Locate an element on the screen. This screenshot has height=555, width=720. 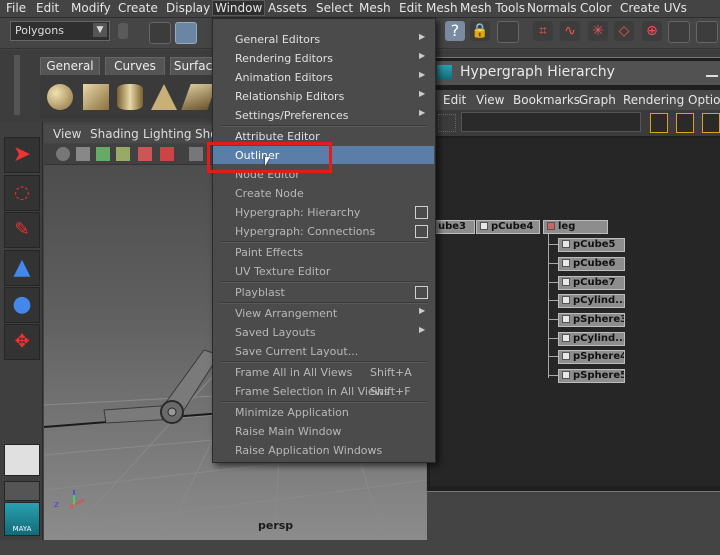
menu-window: Window is located at coordinates (238, 8).